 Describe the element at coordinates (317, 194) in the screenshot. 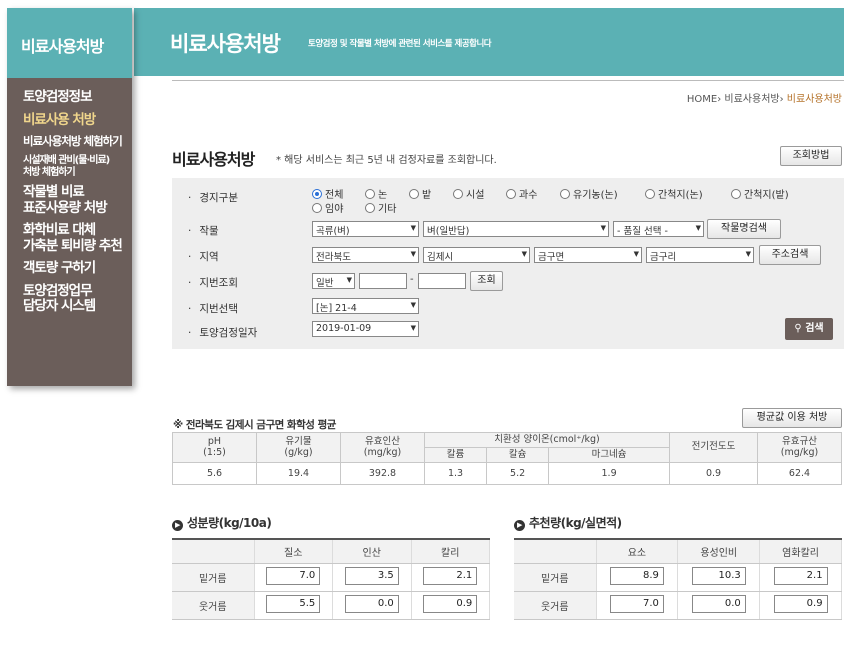

I see `radio-selected-icon` at that location.